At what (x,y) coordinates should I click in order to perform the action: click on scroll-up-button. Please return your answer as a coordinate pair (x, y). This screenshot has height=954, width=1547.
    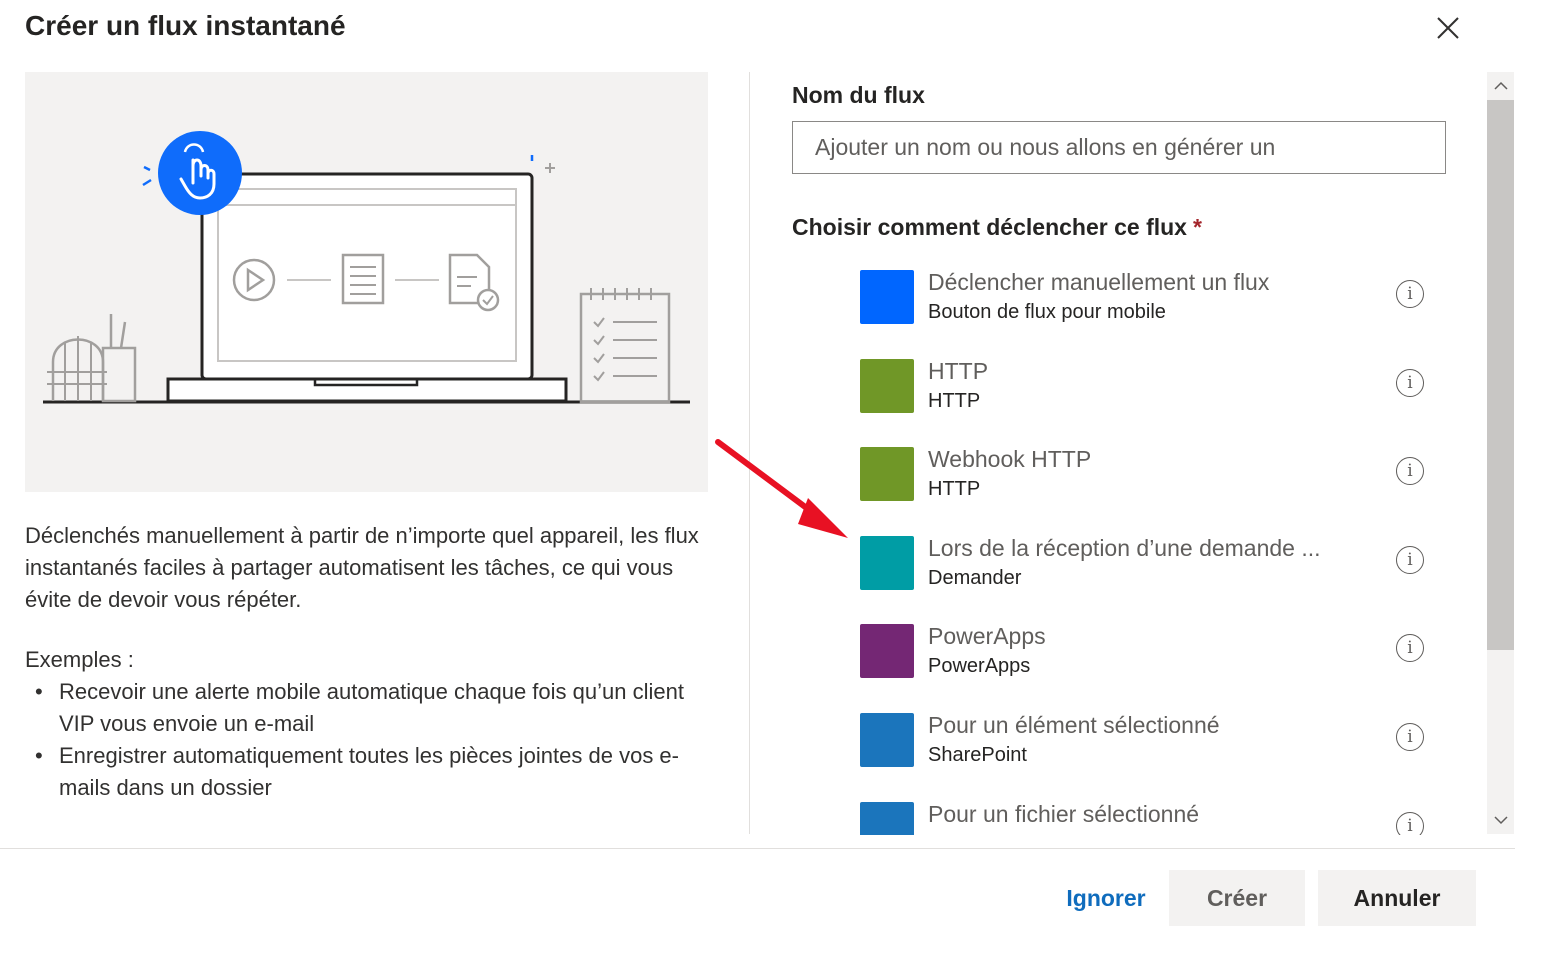
    Looking at the image, I should click on (1500, 86).